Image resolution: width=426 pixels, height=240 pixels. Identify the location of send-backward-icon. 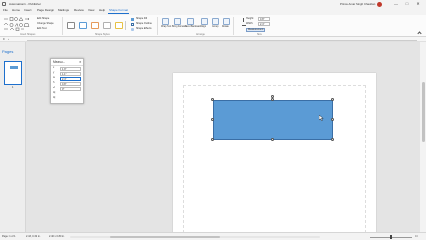
(190, 21).